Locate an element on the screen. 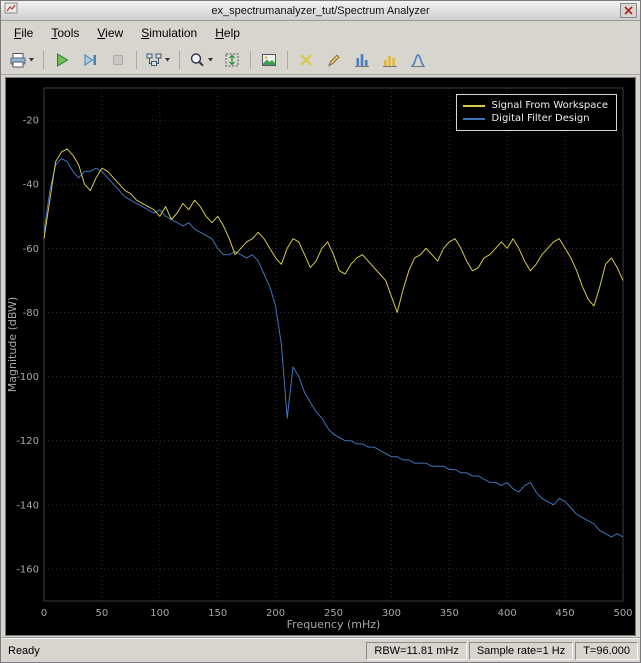  cursor-measurements-button is located at coordinates (306, 60).